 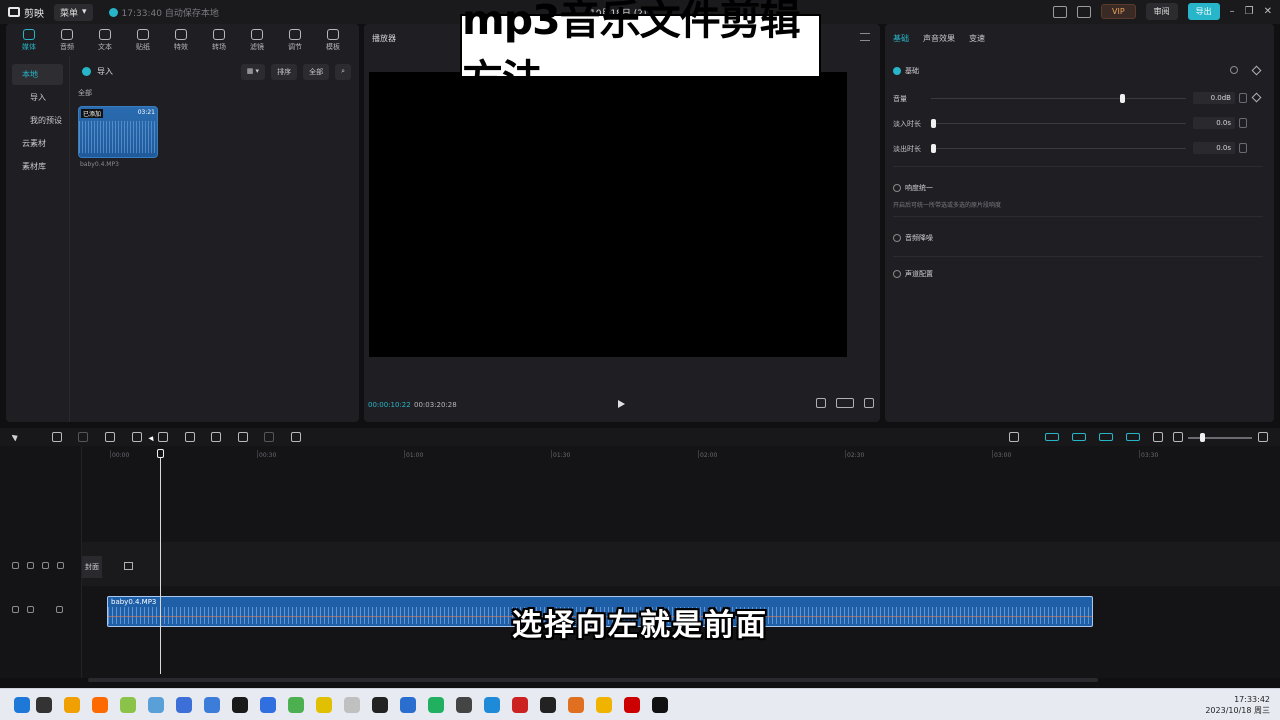 I want to click on folder-icon, so click(x=324, y=705).